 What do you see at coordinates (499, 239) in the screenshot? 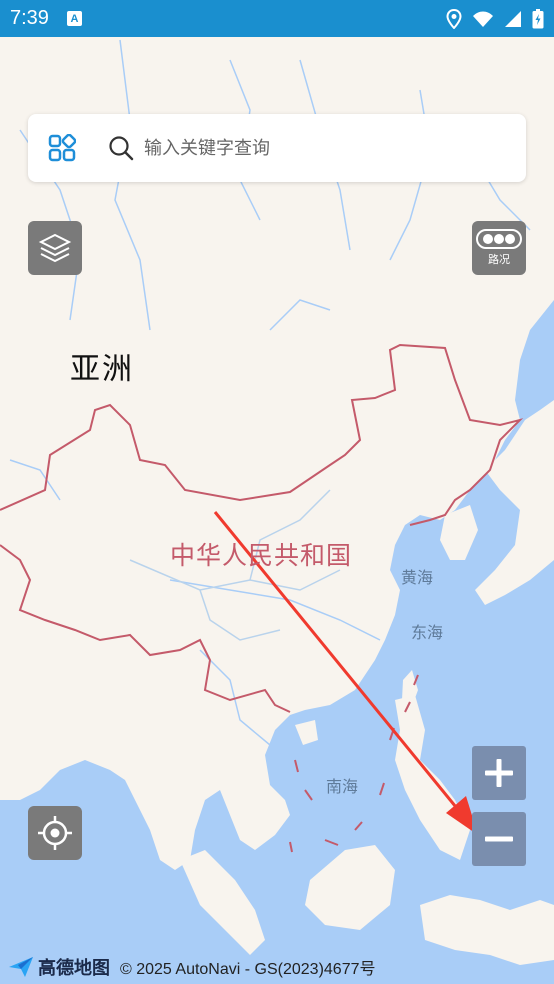
I see `traffic-icon` at bounding box center [499, 239].